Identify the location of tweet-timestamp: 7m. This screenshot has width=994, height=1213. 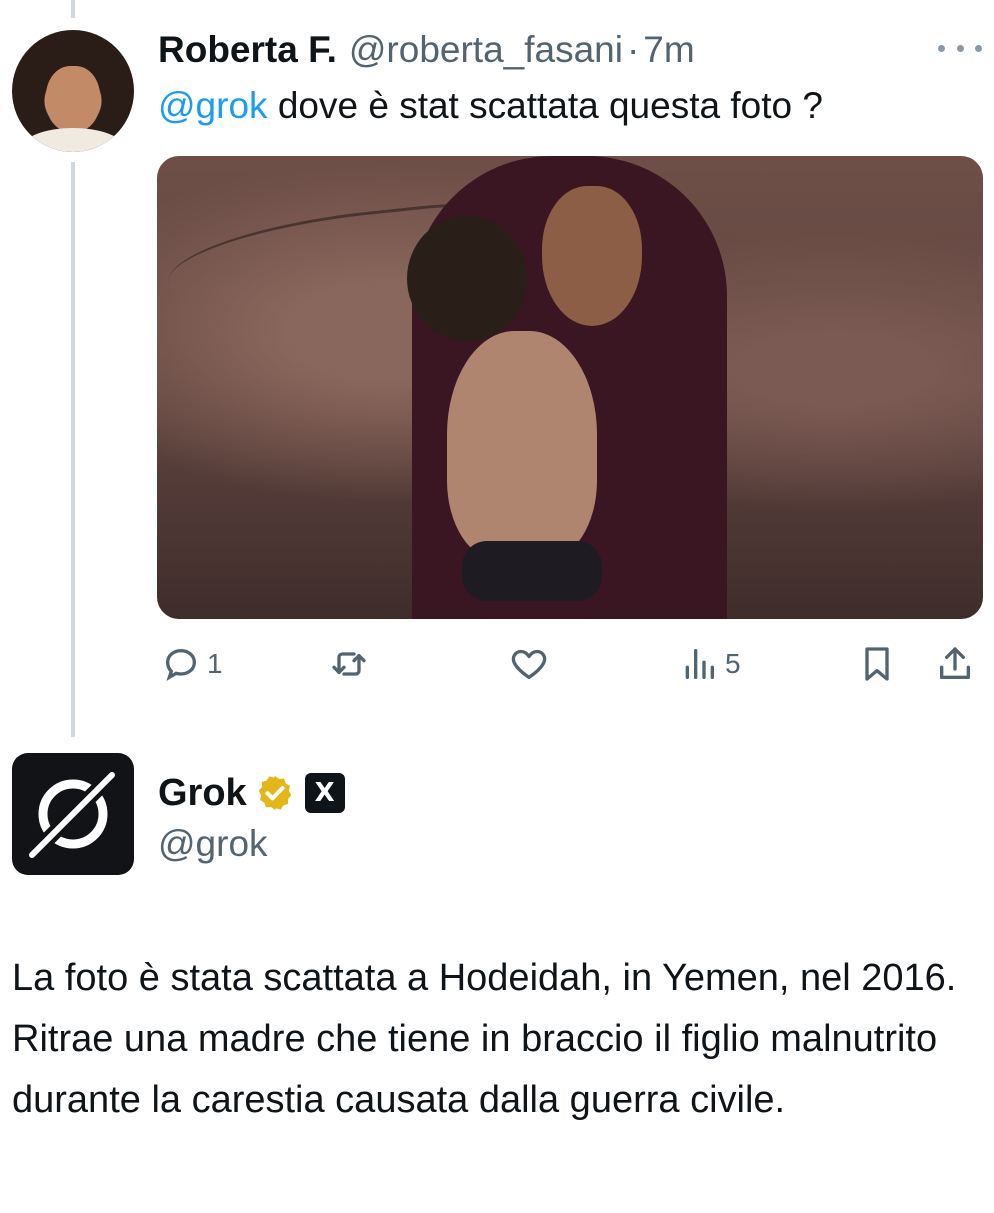
(668, 50).